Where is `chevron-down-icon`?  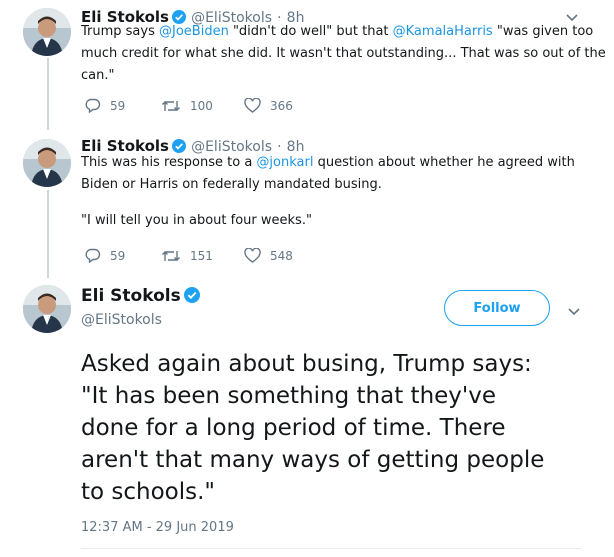 chevron-down-icon is located at coordinates (574, 311).